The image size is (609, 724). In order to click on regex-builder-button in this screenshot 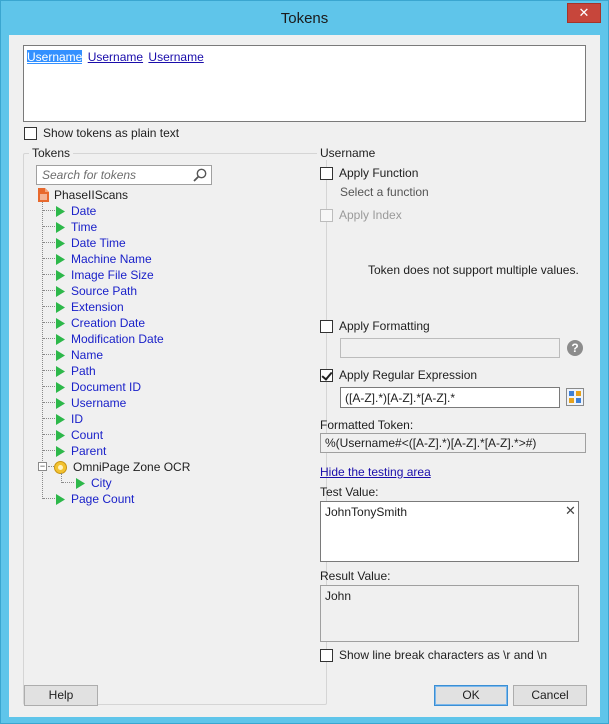, I will do `click(575, 397)`.